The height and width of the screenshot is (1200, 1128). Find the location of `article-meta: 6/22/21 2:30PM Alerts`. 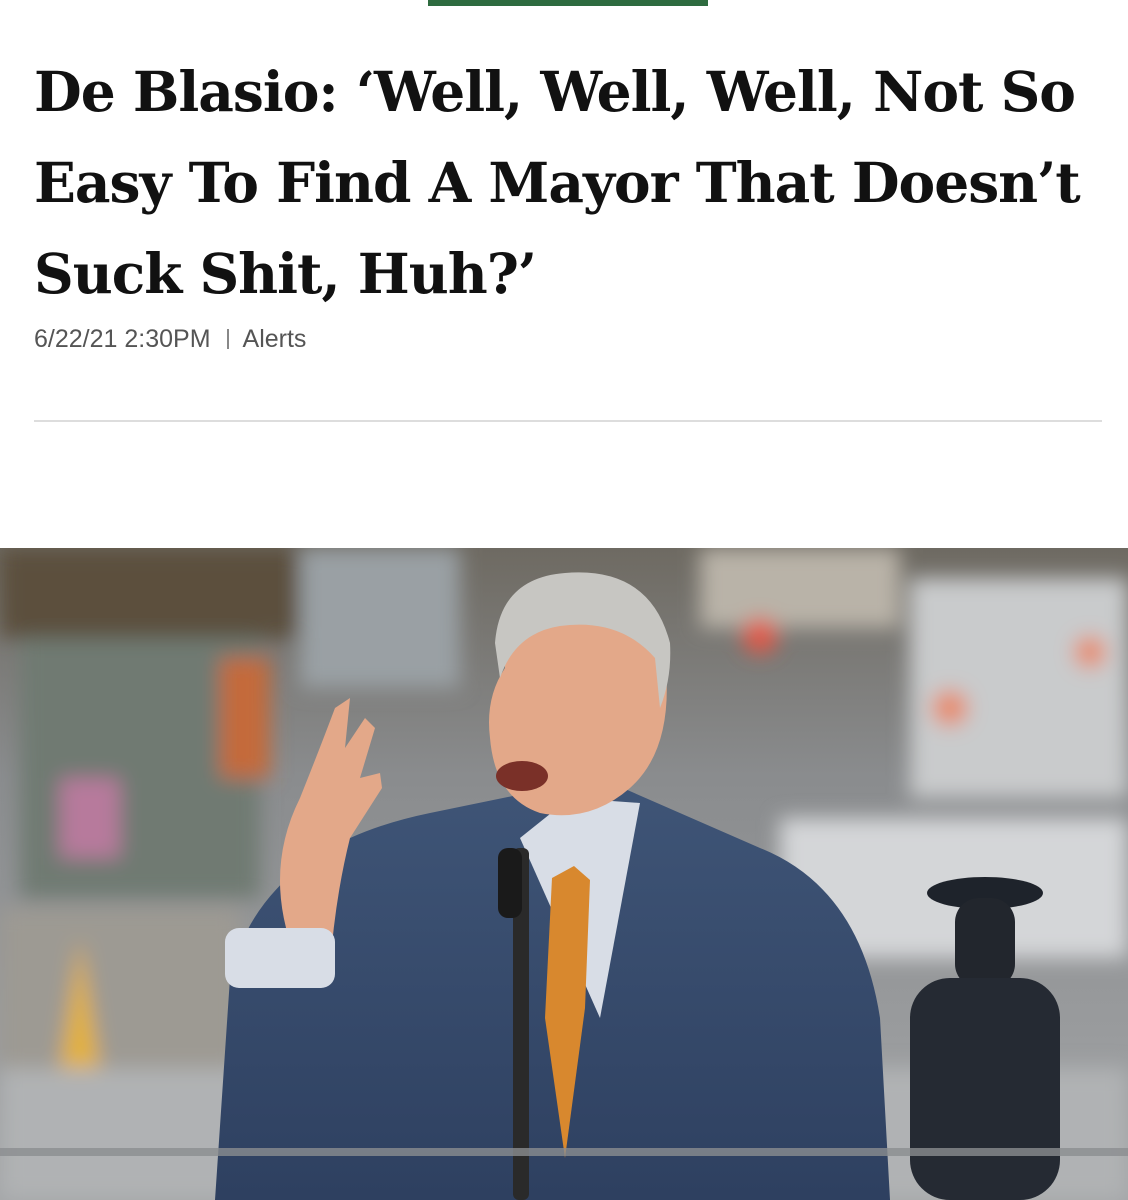

article-meta: 6/22/21 2:30PM Alerts is located at coordinates (170, 339).